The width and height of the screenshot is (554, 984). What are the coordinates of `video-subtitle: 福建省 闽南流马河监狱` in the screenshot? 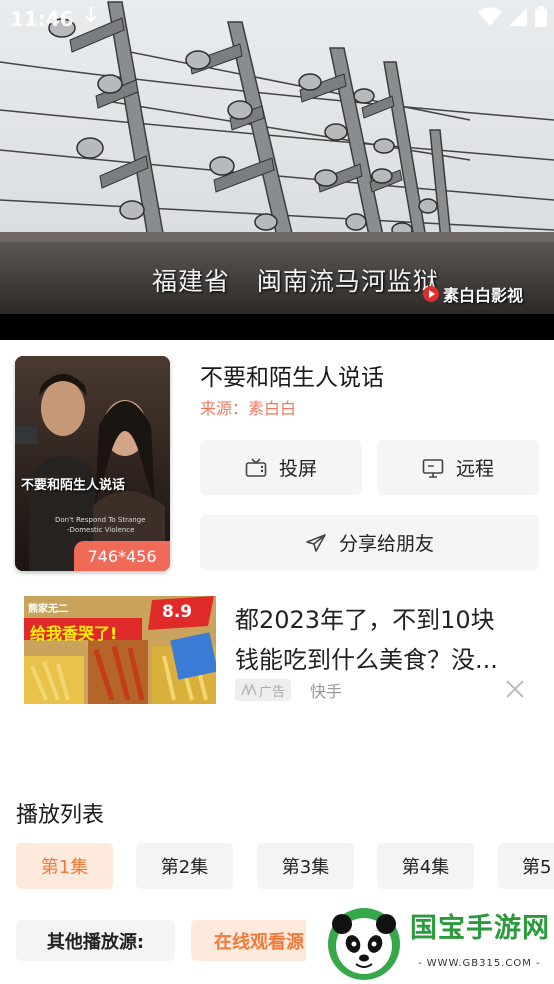 It's located at (295, 281).